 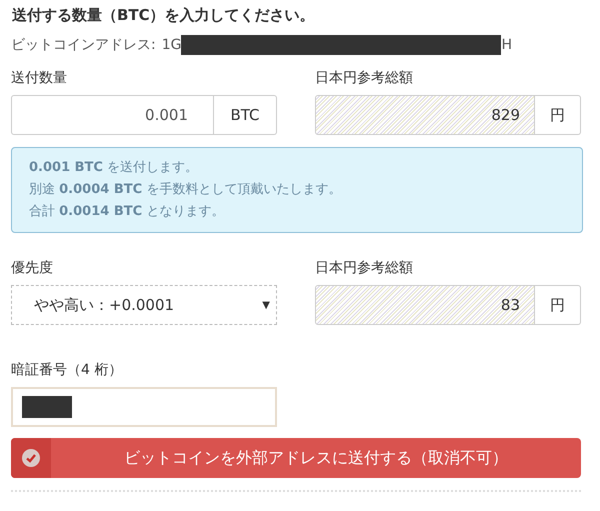 What do you see at coordinates (39, 78) in the screenshot?
I see `field-label: 送付数量` at bounding box center [39, 78].